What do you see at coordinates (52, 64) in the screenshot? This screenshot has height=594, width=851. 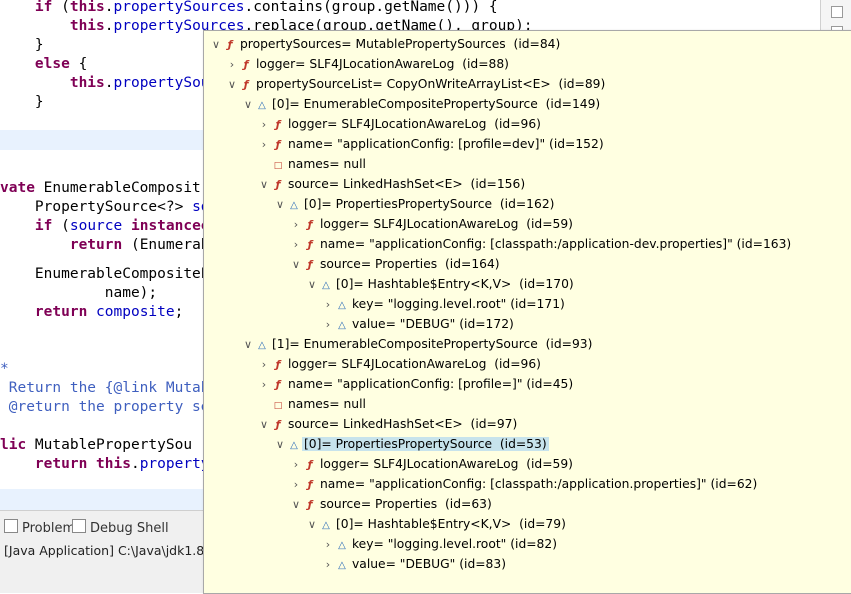 I see `code-token: else` at bounding box center [52, 64].